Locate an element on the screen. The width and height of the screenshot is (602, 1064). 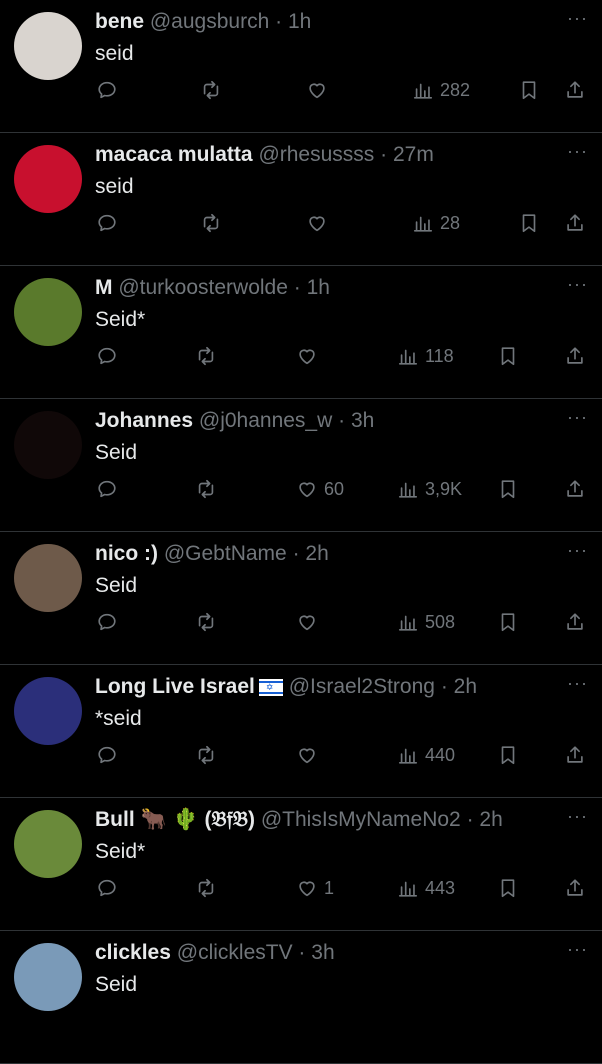
views-button: 118 is located at coordinates (425, 356).